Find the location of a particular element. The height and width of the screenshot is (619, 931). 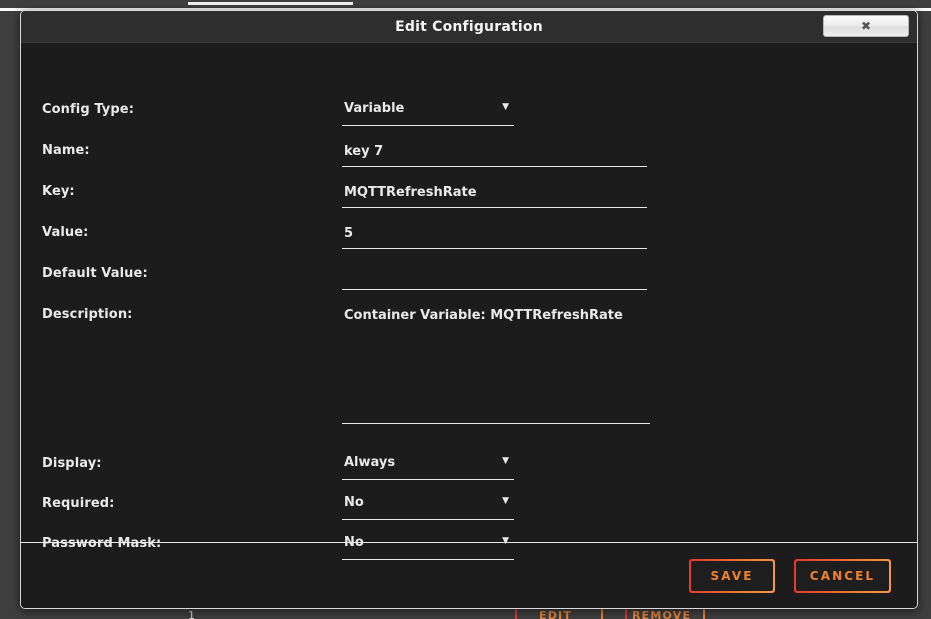

key-input is located at coordinates (494, 194).